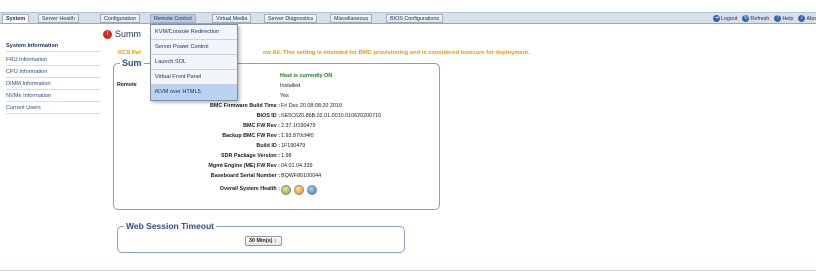 The width and height of the screenshot is (816, 275). I want to click on sidebar-item-system-information: System Information, so click(53, 46).